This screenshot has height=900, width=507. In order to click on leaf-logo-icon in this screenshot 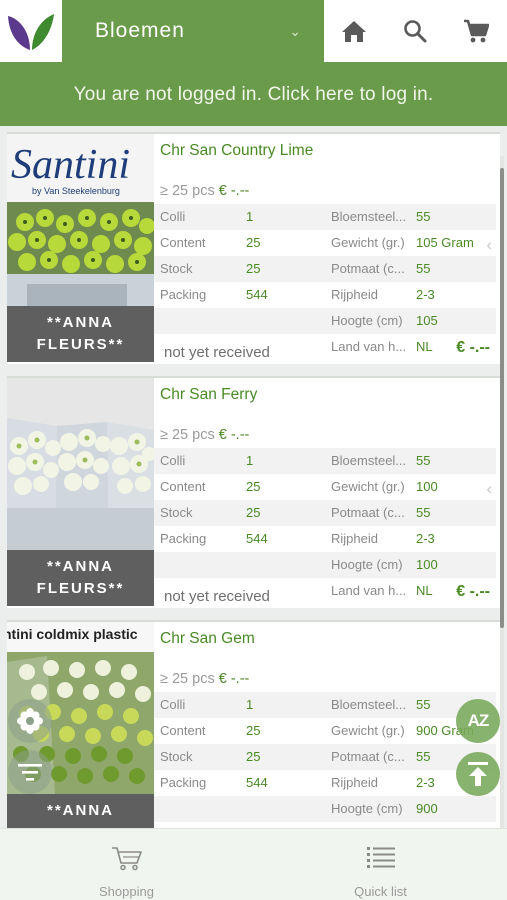, I will do `click(31, 32)`.